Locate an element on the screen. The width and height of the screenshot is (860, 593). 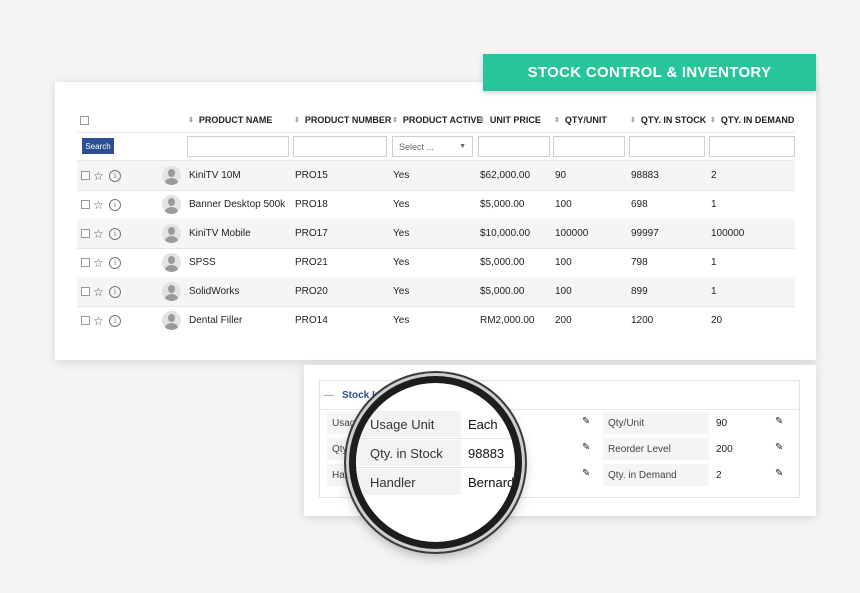
filter-qty-unit is located at coordinates (589, 146).